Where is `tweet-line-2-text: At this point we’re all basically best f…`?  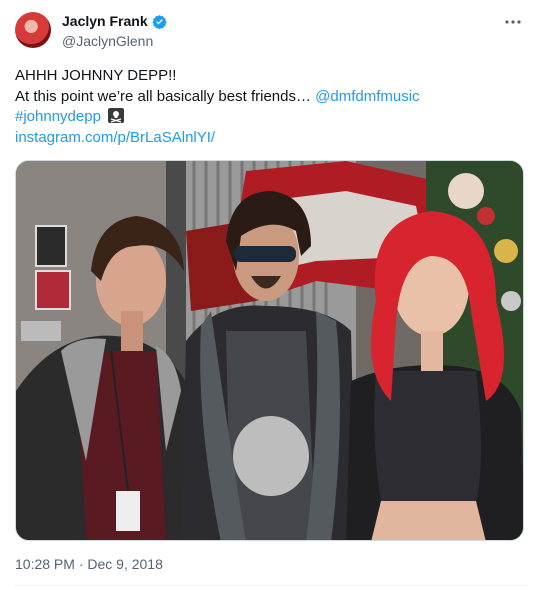 tweet-line-2-text: At this point we’re all basically best f… is located at coordinates (165, 96).